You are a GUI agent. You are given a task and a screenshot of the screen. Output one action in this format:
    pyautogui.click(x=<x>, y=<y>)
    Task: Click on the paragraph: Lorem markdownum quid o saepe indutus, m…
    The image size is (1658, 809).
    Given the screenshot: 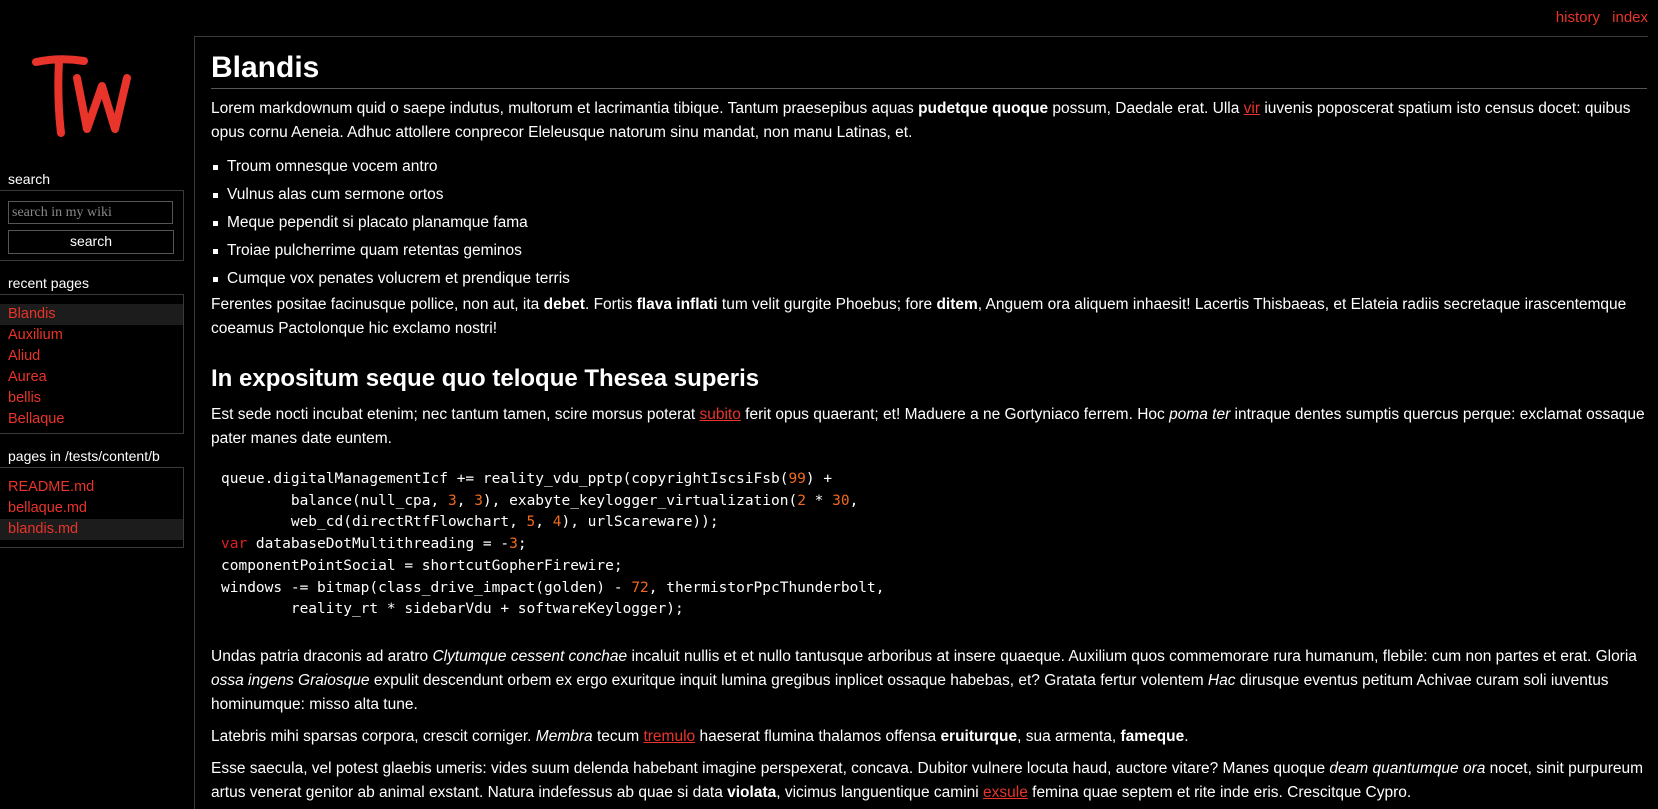 What is the action you would take?
    pyautogui.click(x=929, y=121)
    